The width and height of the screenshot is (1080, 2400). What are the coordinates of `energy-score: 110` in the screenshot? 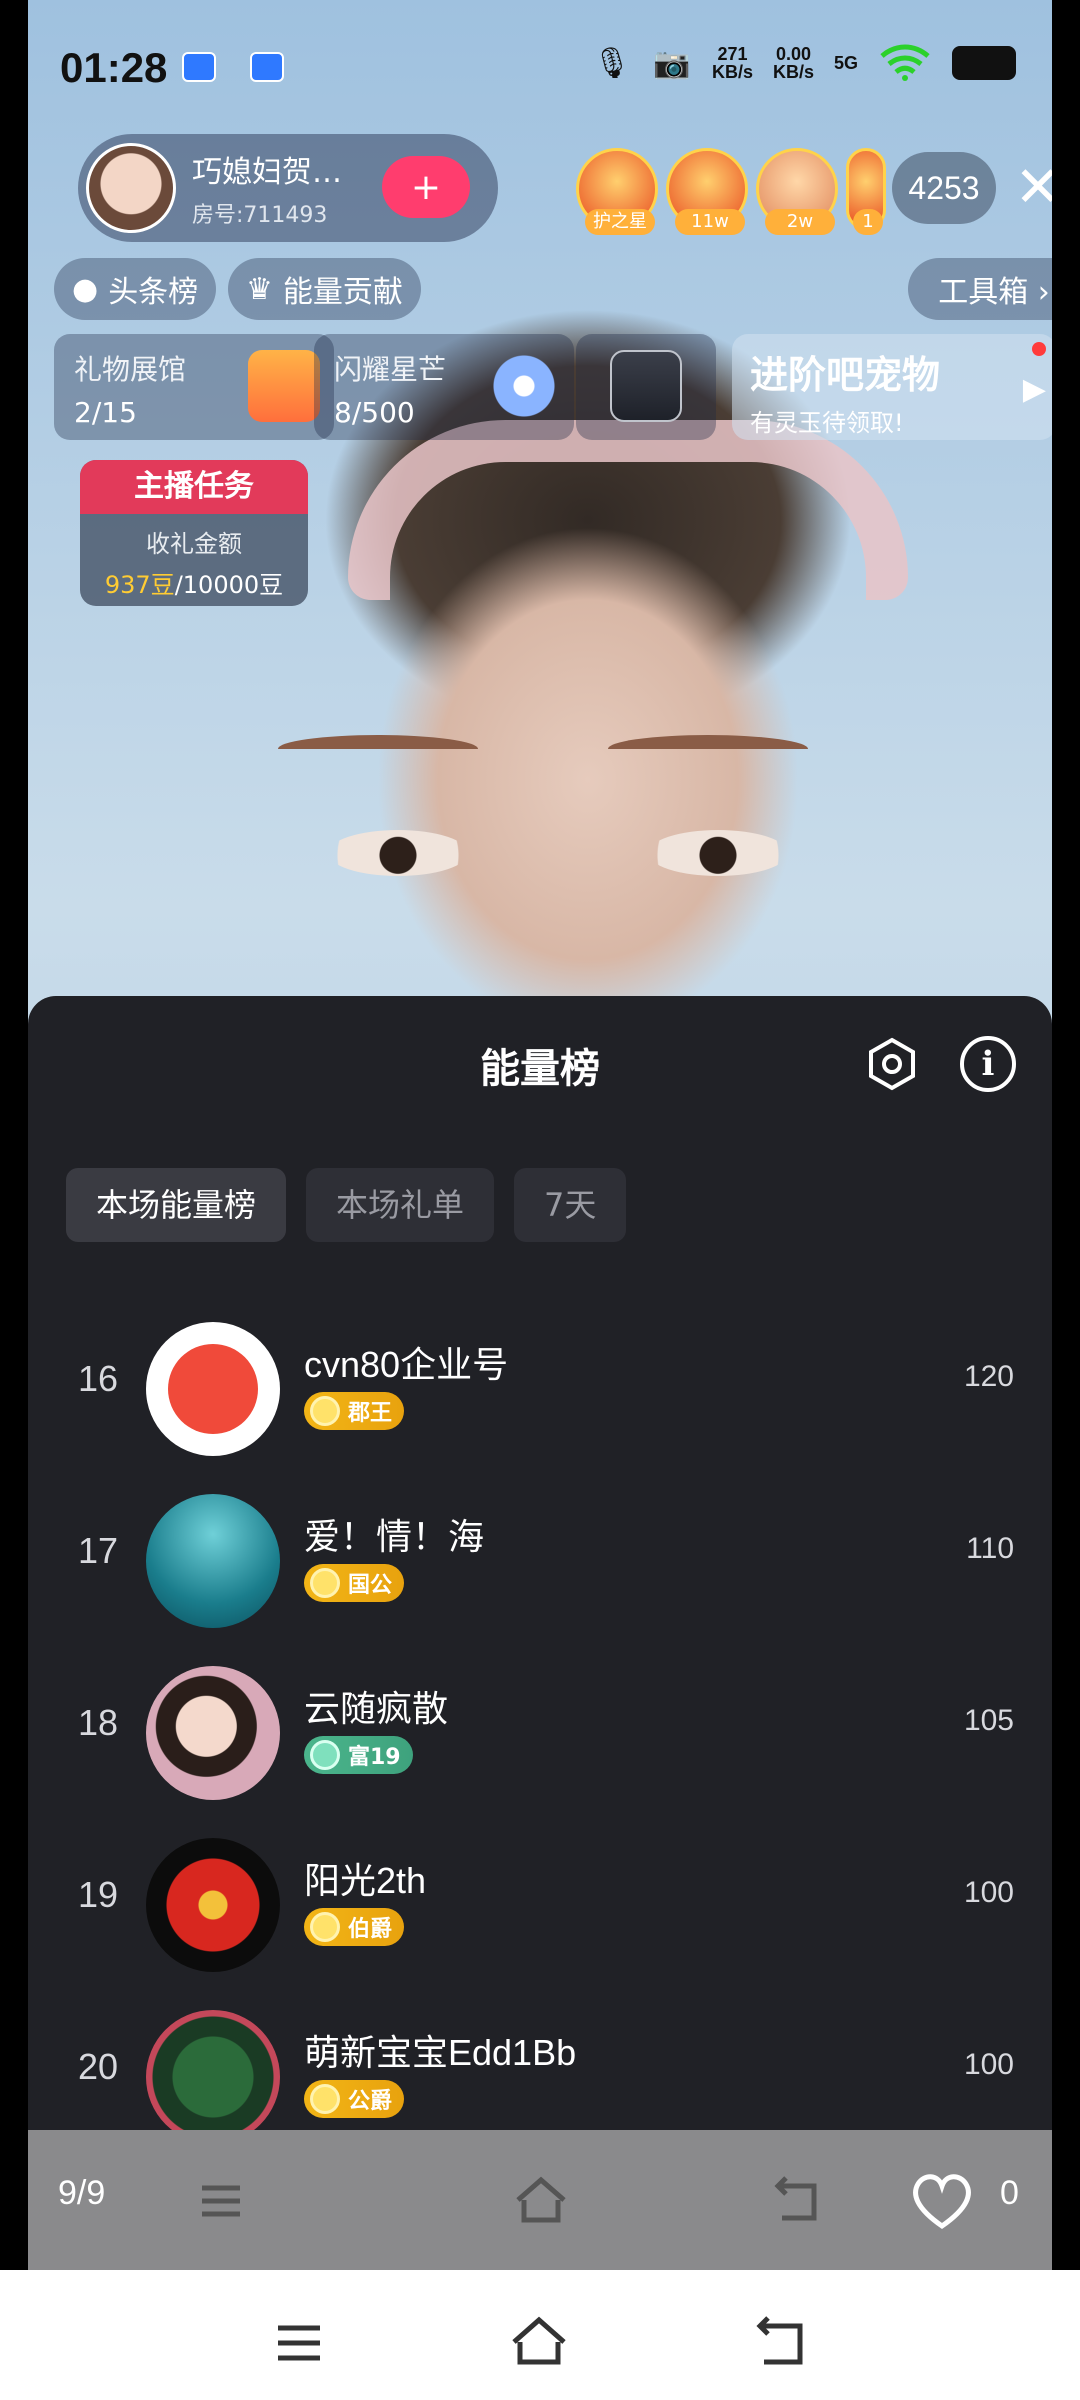 It's located at (990, 1548).